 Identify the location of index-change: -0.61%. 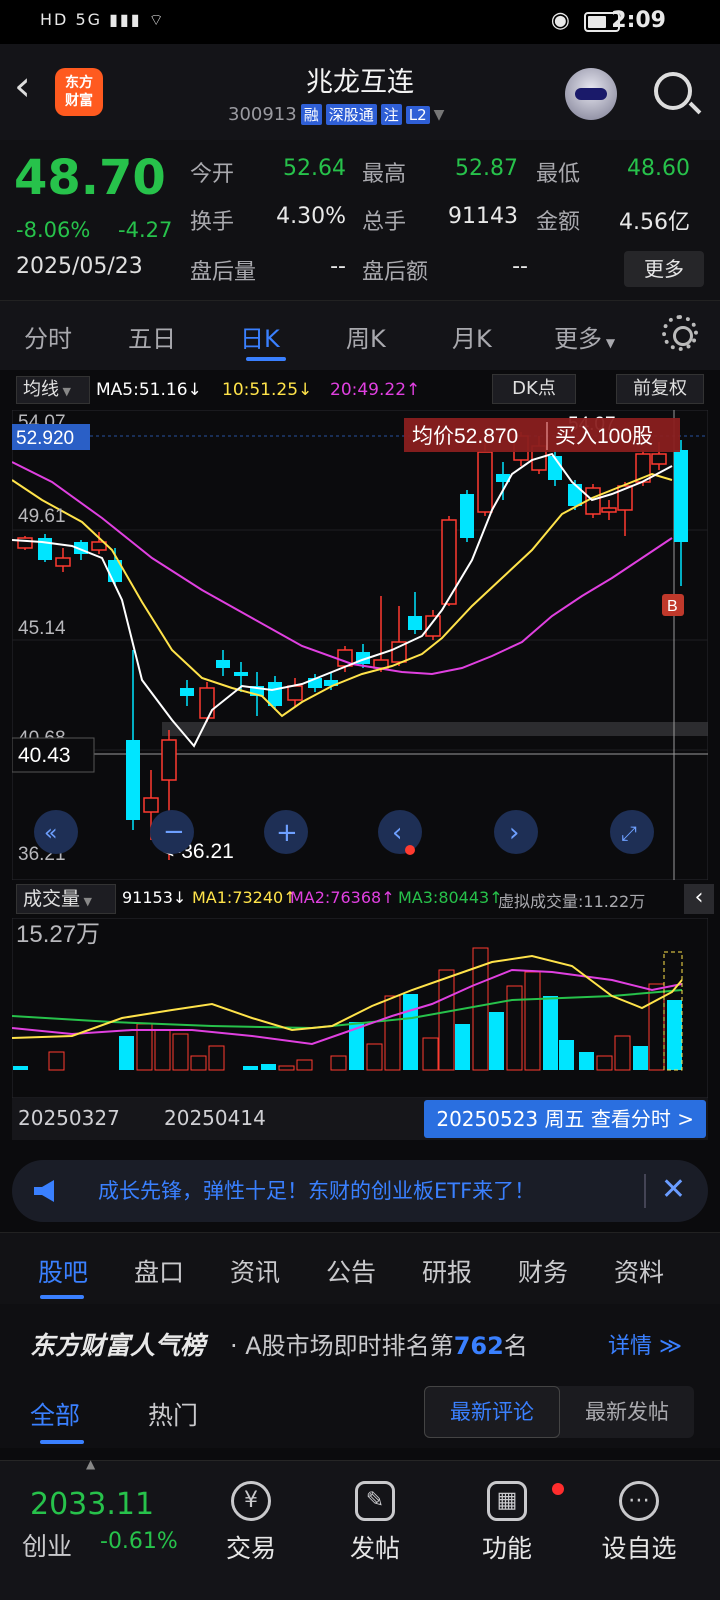
(139, 1541).